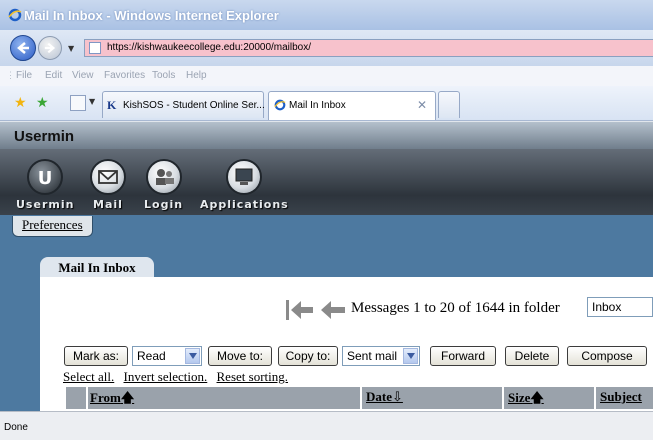 This screenshot has height=440, width=653. I want to click on usermin-logo-icon: U, so click(45, 177).